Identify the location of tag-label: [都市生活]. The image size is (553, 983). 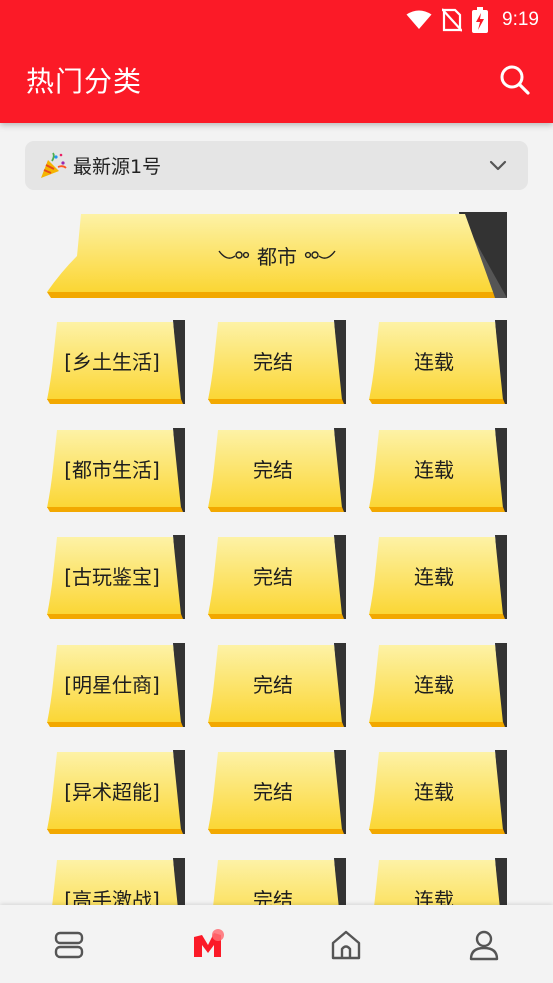
(112, 469).